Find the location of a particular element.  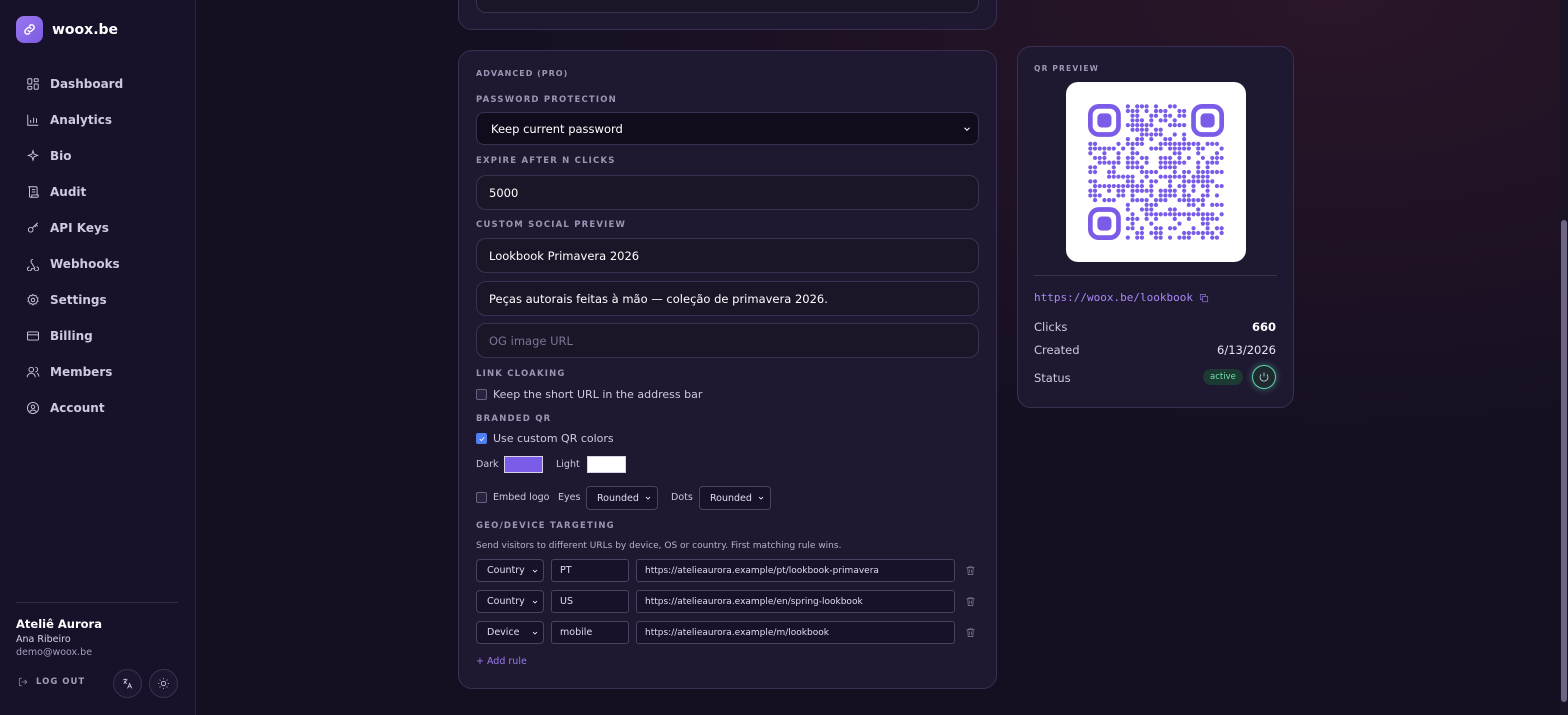

scrollbar-track is located at coordinates (1564, 357).